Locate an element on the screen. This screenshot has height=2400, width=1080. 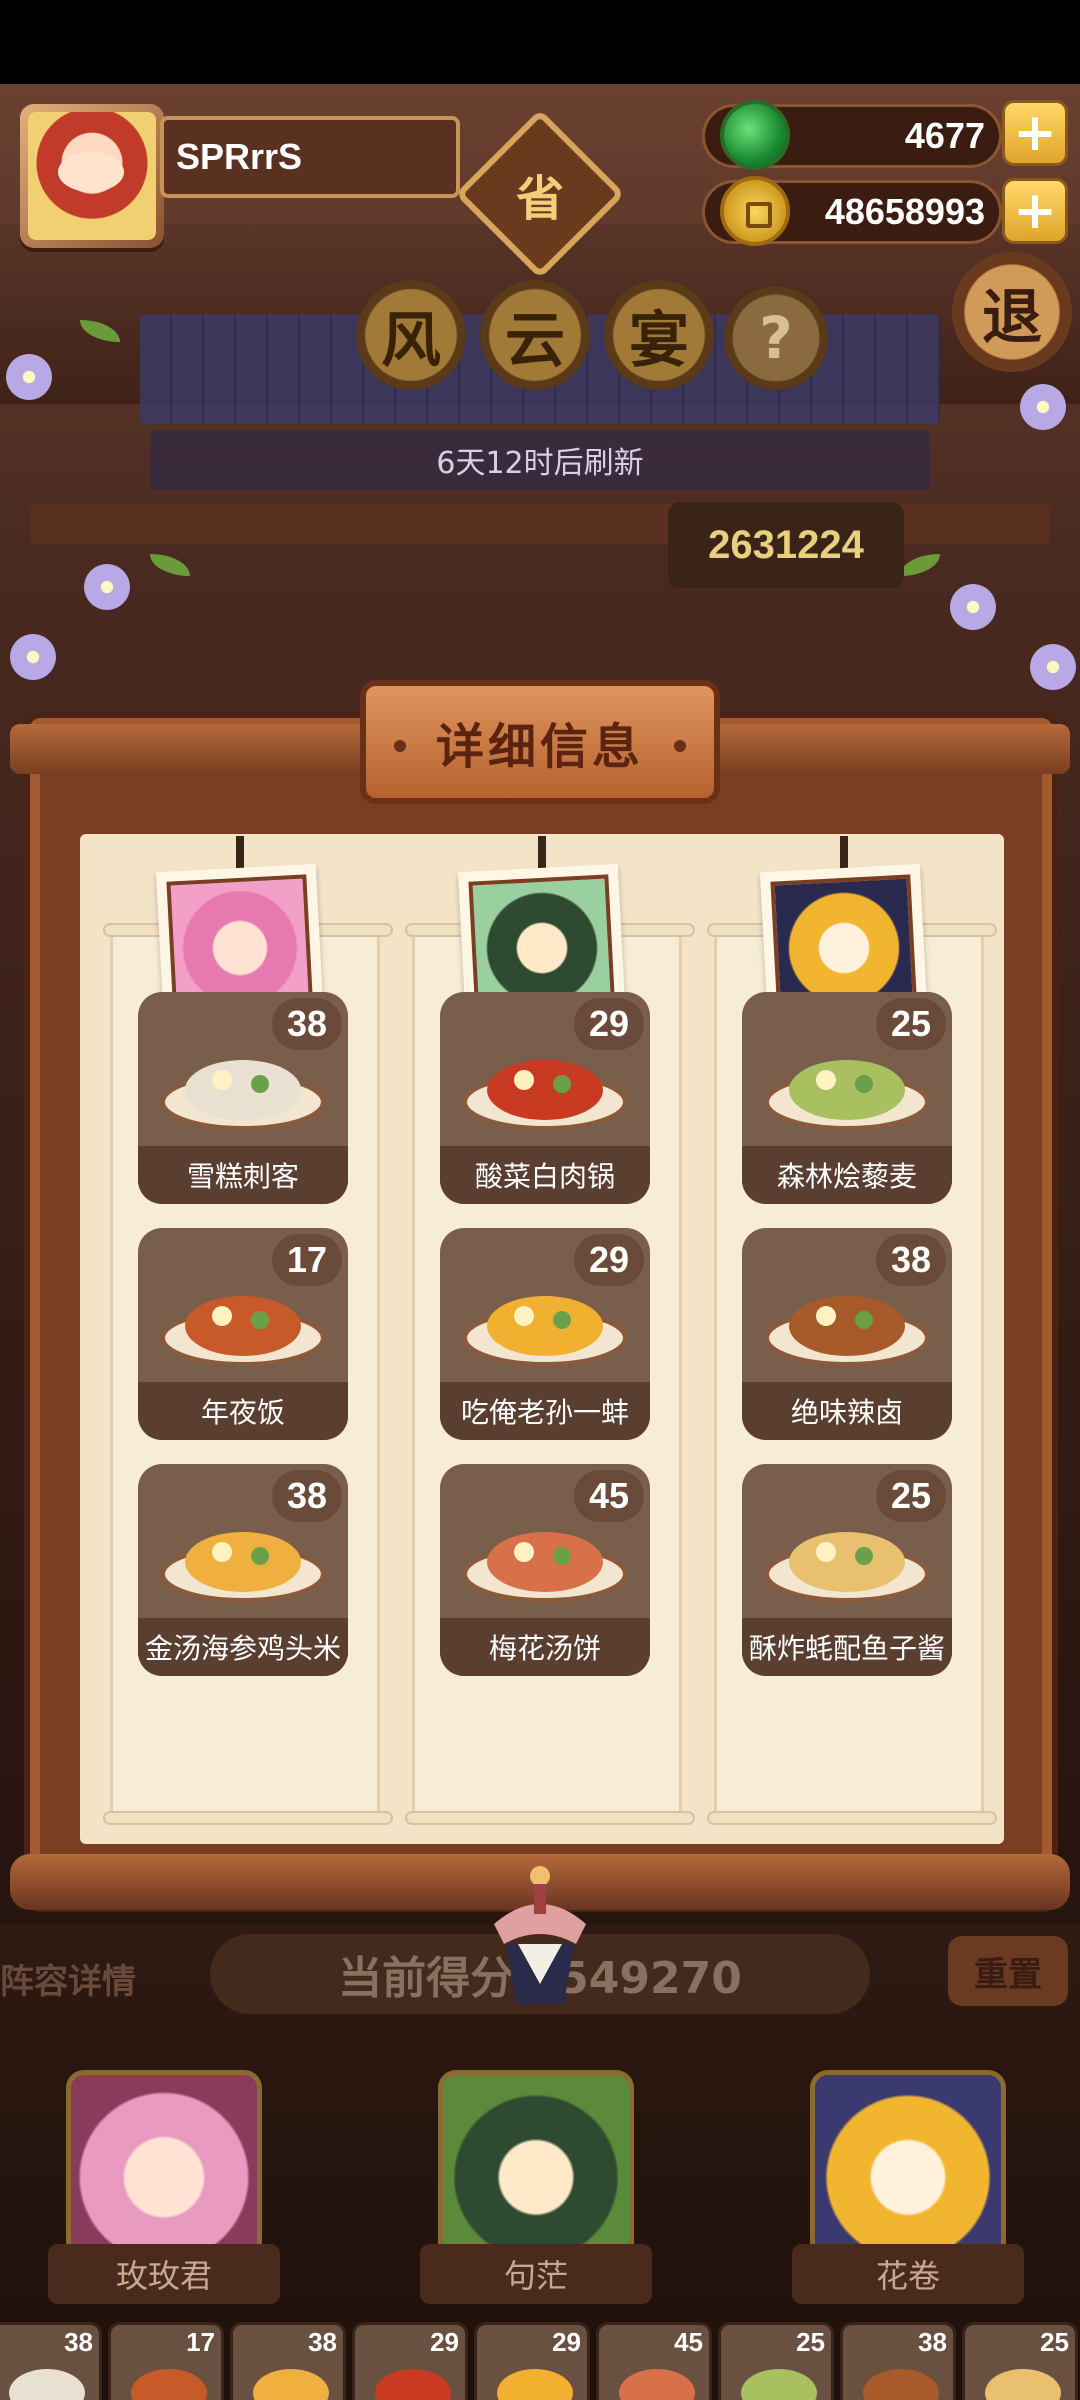
player-avatar is located at coordinates (92, 176).